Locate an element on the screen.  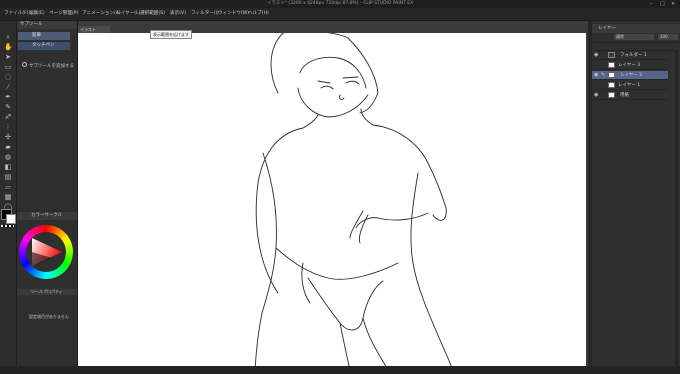
fill-tool-icon: ◧ is located at coordinates (8, 167).